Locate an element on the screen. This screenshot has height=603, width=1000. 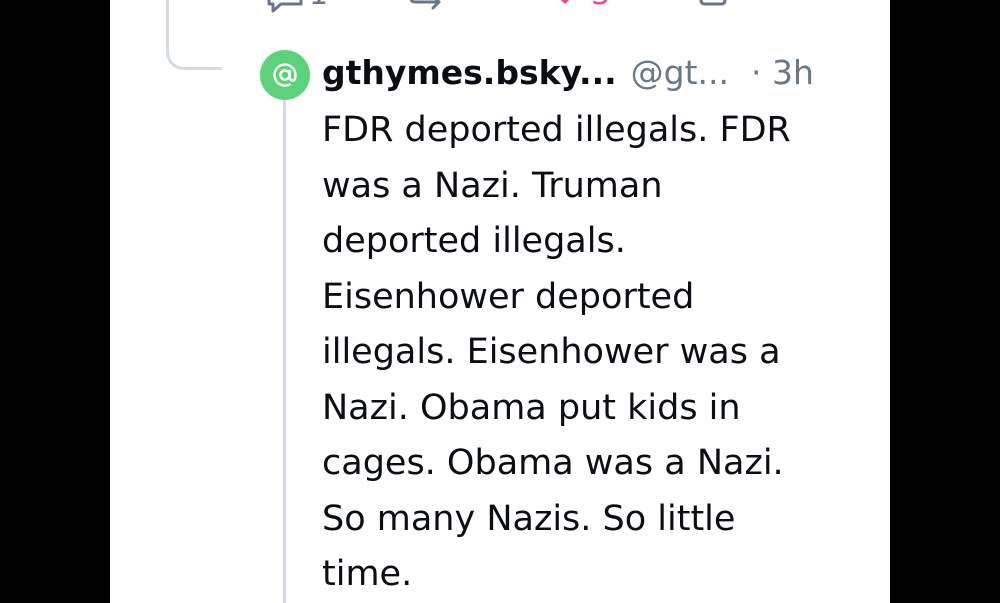
post-header: gthymes.bsky... @gt... · 3h is located at coordinates (568, 73).